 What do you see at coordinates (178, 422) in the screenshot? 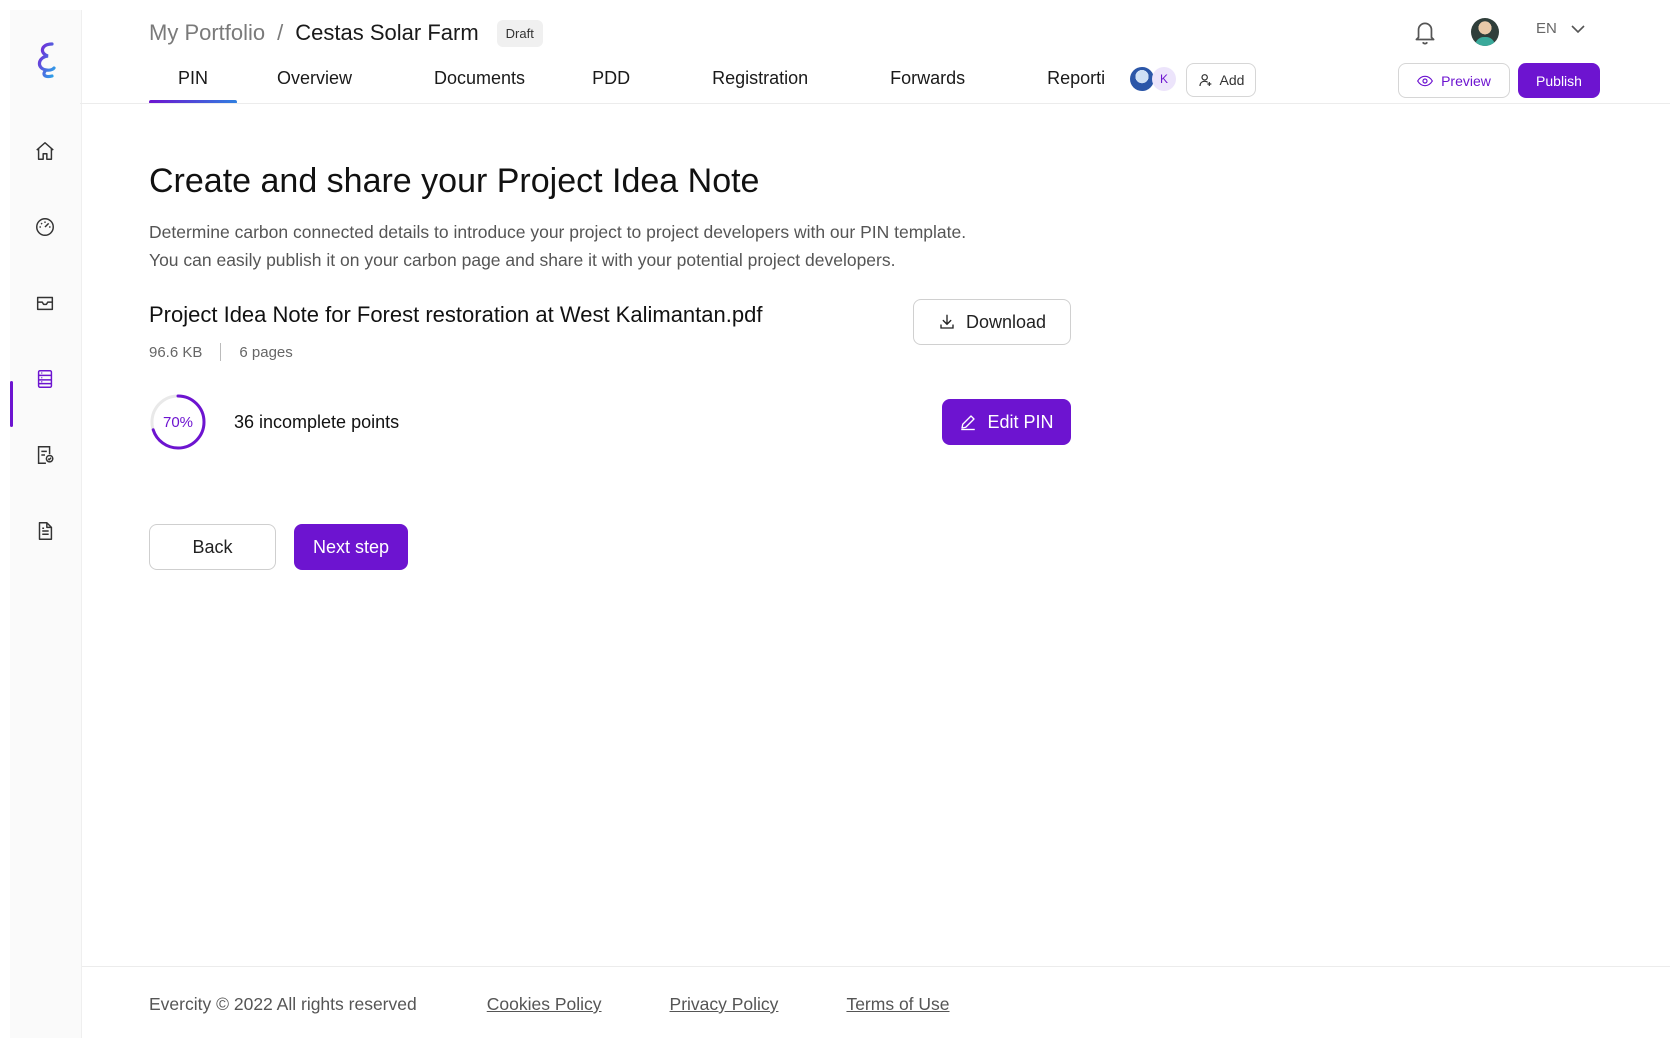
I see `progress-percent: 70%` at bounding box center [178, 422].